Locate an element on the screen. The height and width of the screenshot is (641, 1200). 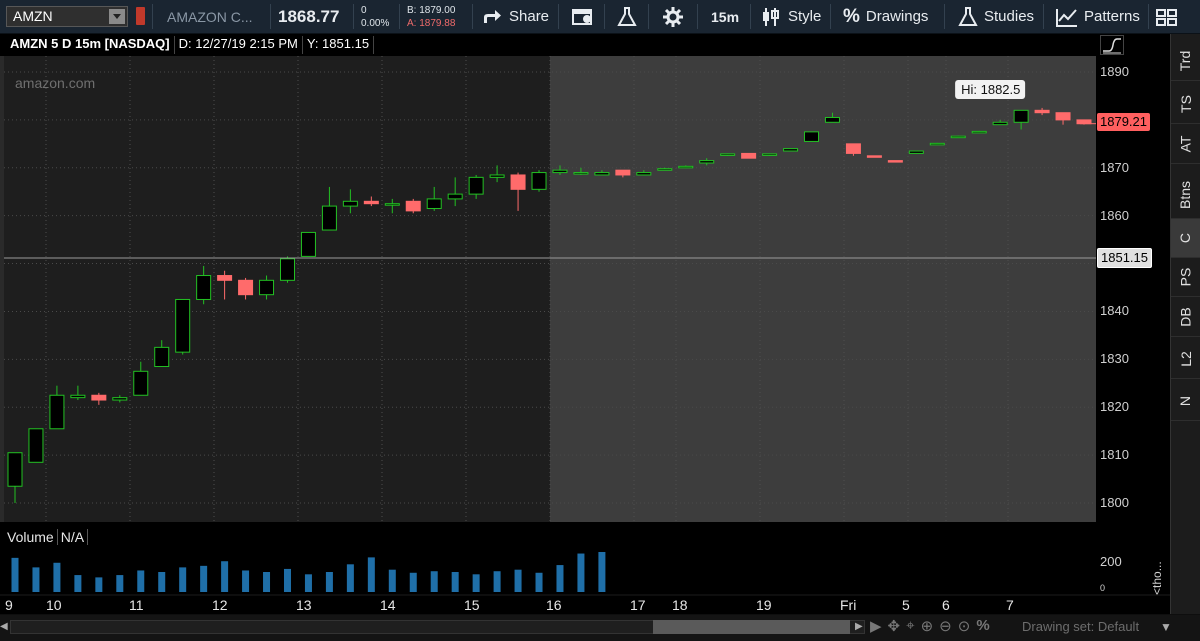
nav-trd-label: Trd is located at coordinates (1185, 61).